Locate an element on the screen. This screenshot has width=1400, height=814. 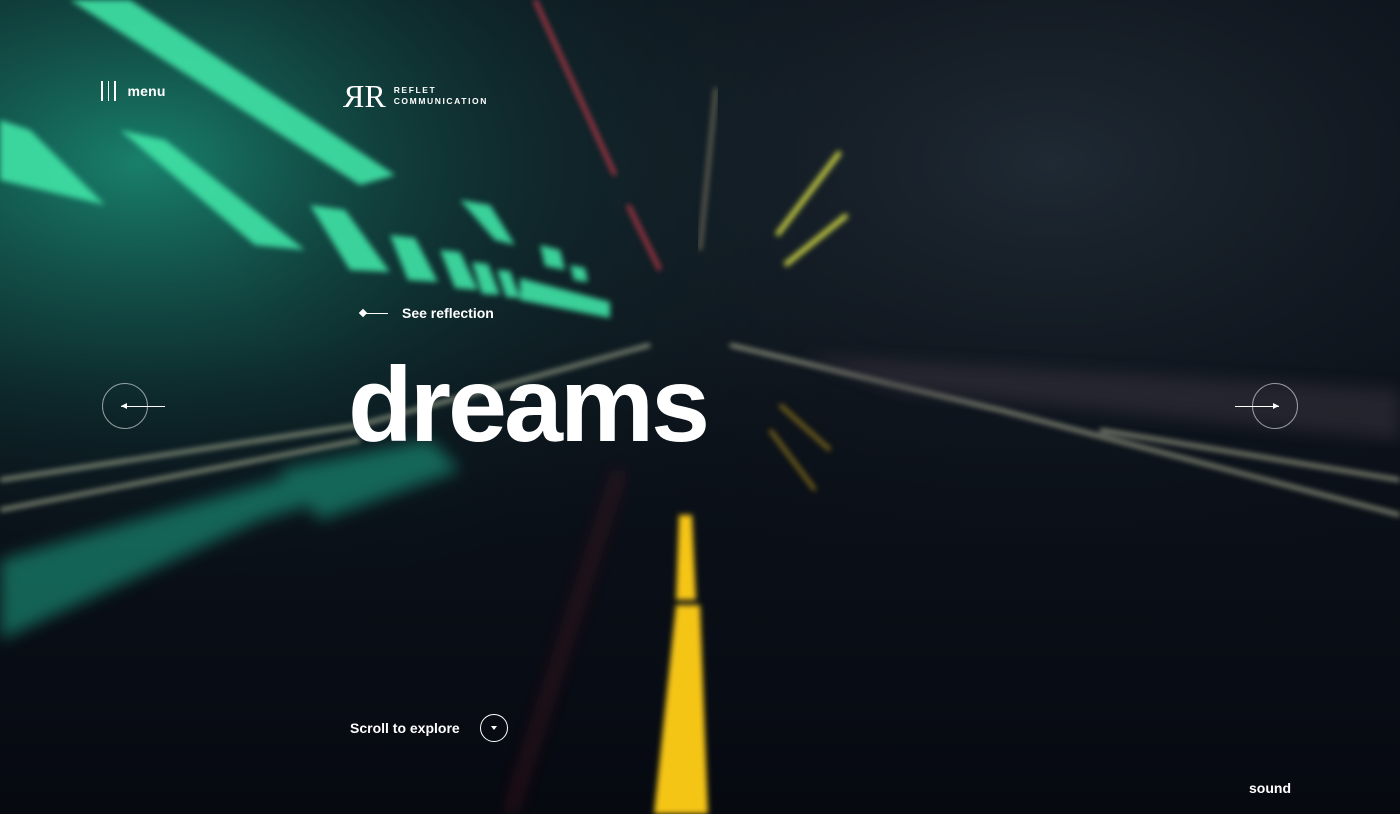
arrow-left-head is located at coordinates (124, 406).